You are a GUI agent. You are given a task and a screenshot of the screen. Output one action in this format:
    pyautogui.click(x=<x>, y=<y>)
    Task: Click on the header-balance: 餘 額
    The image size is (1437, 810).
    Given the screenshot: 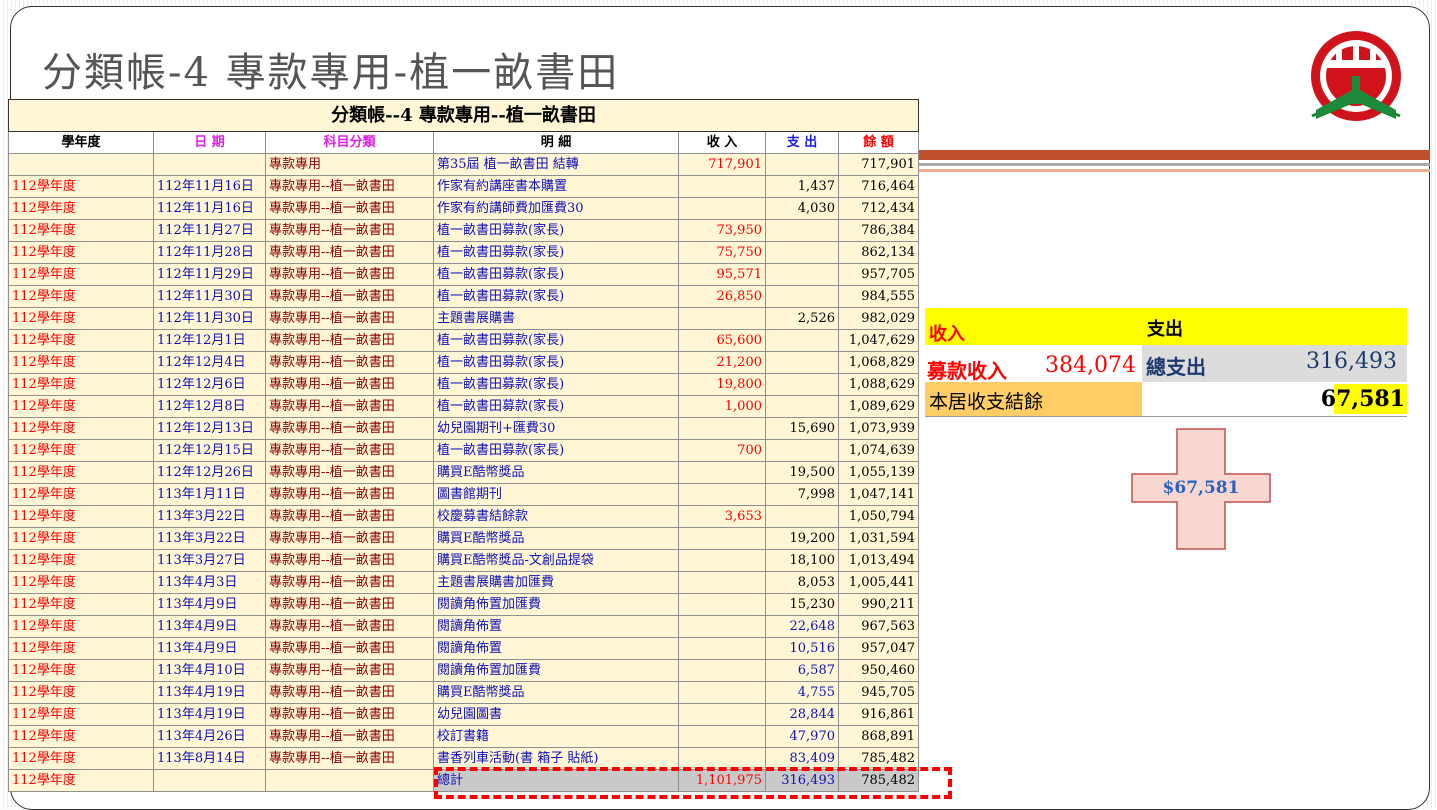 What is the action you would take?
    pyautogui.click(x=878, y=142)
    